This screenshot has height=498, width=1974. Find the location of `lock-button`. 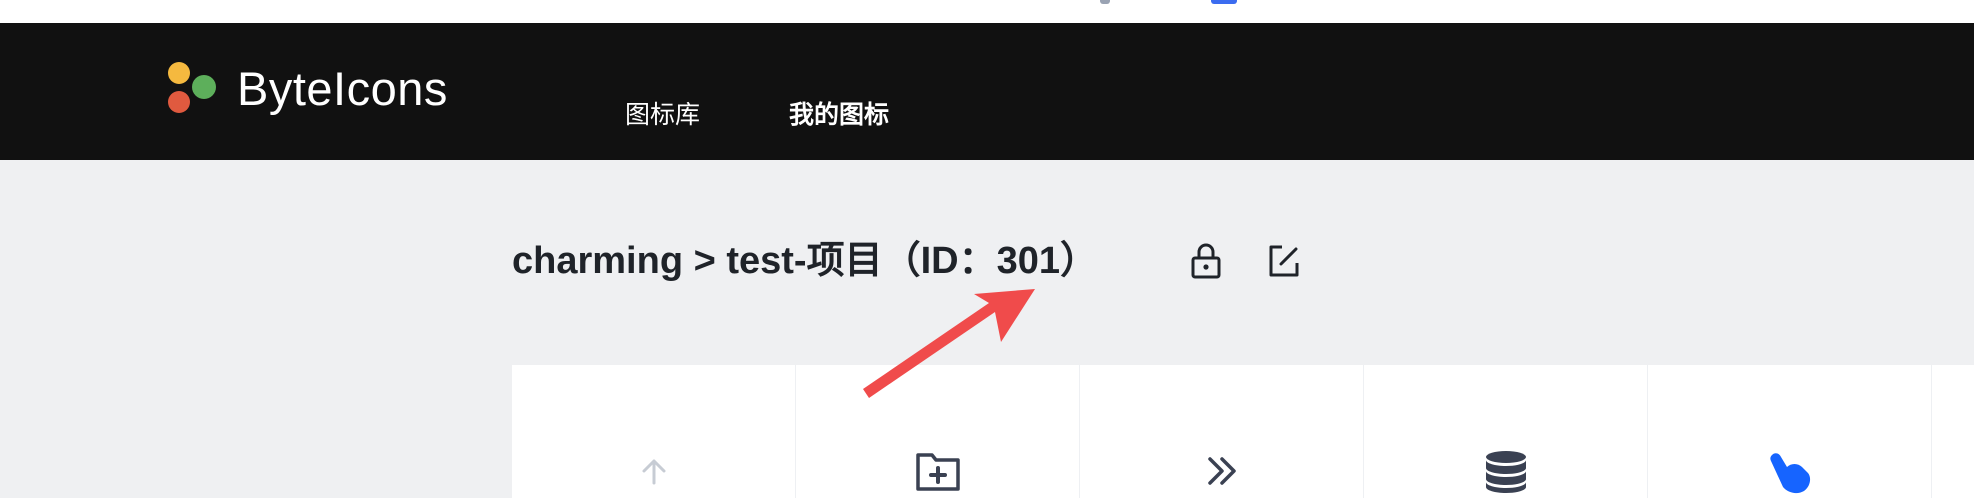

lock-button is located at coordinates (1206, 261).